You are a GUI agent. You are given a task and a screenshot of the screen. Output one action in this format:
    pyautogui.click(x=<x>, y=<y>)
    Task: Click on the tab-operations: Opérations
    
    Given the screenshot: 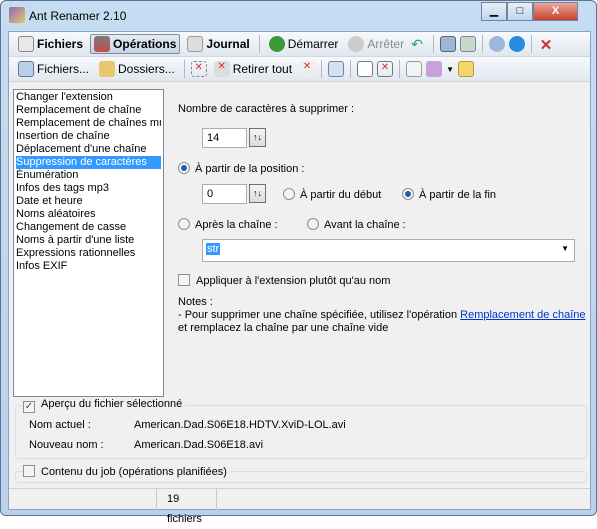 What is the action you would take?
    pyautogui.click(x=135, y=44)
    